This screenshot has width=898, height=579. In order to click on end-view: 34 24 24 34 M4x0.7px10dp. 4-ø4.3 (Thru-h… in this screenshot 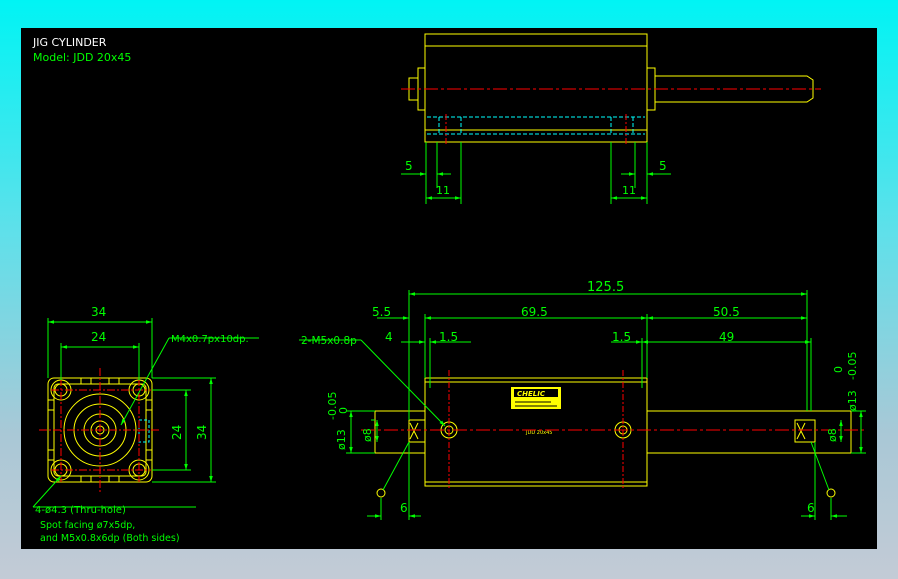, I will do `click(145, 424)`.